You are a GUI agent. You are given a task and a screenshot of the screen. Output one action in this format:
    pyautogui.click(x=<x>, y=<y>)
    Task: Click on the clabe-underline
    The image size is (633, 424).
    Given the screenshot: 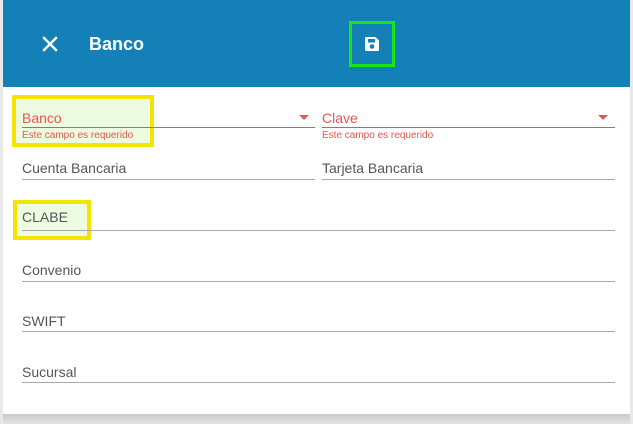 What is the action you would take?
    pyautogui.click(x=318, y=230)
    